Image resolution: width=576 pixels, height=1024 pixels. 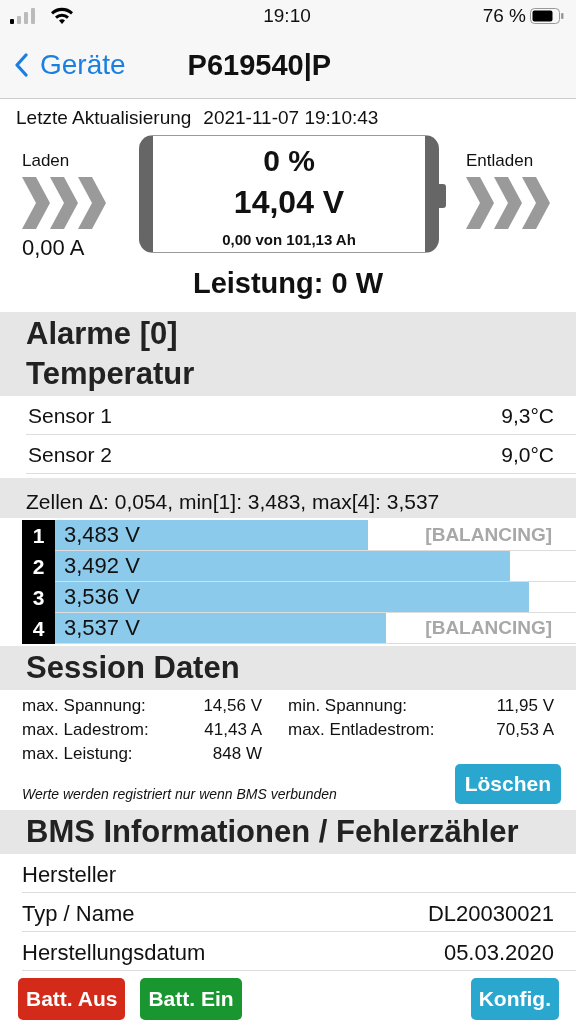 What do you see at coordinates (78, 914) in the screenshot?
I see `info-label: Typ / Name` at bounding box center [78, 914].